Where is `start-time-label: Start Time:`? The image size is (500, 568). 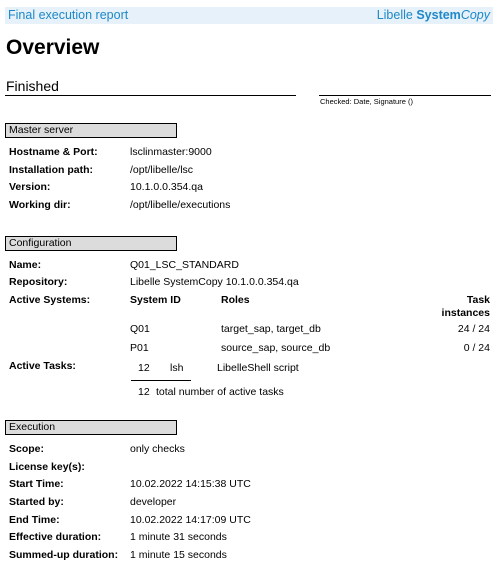 start-time-label: Start Time: is located at coordinates (36, 484).